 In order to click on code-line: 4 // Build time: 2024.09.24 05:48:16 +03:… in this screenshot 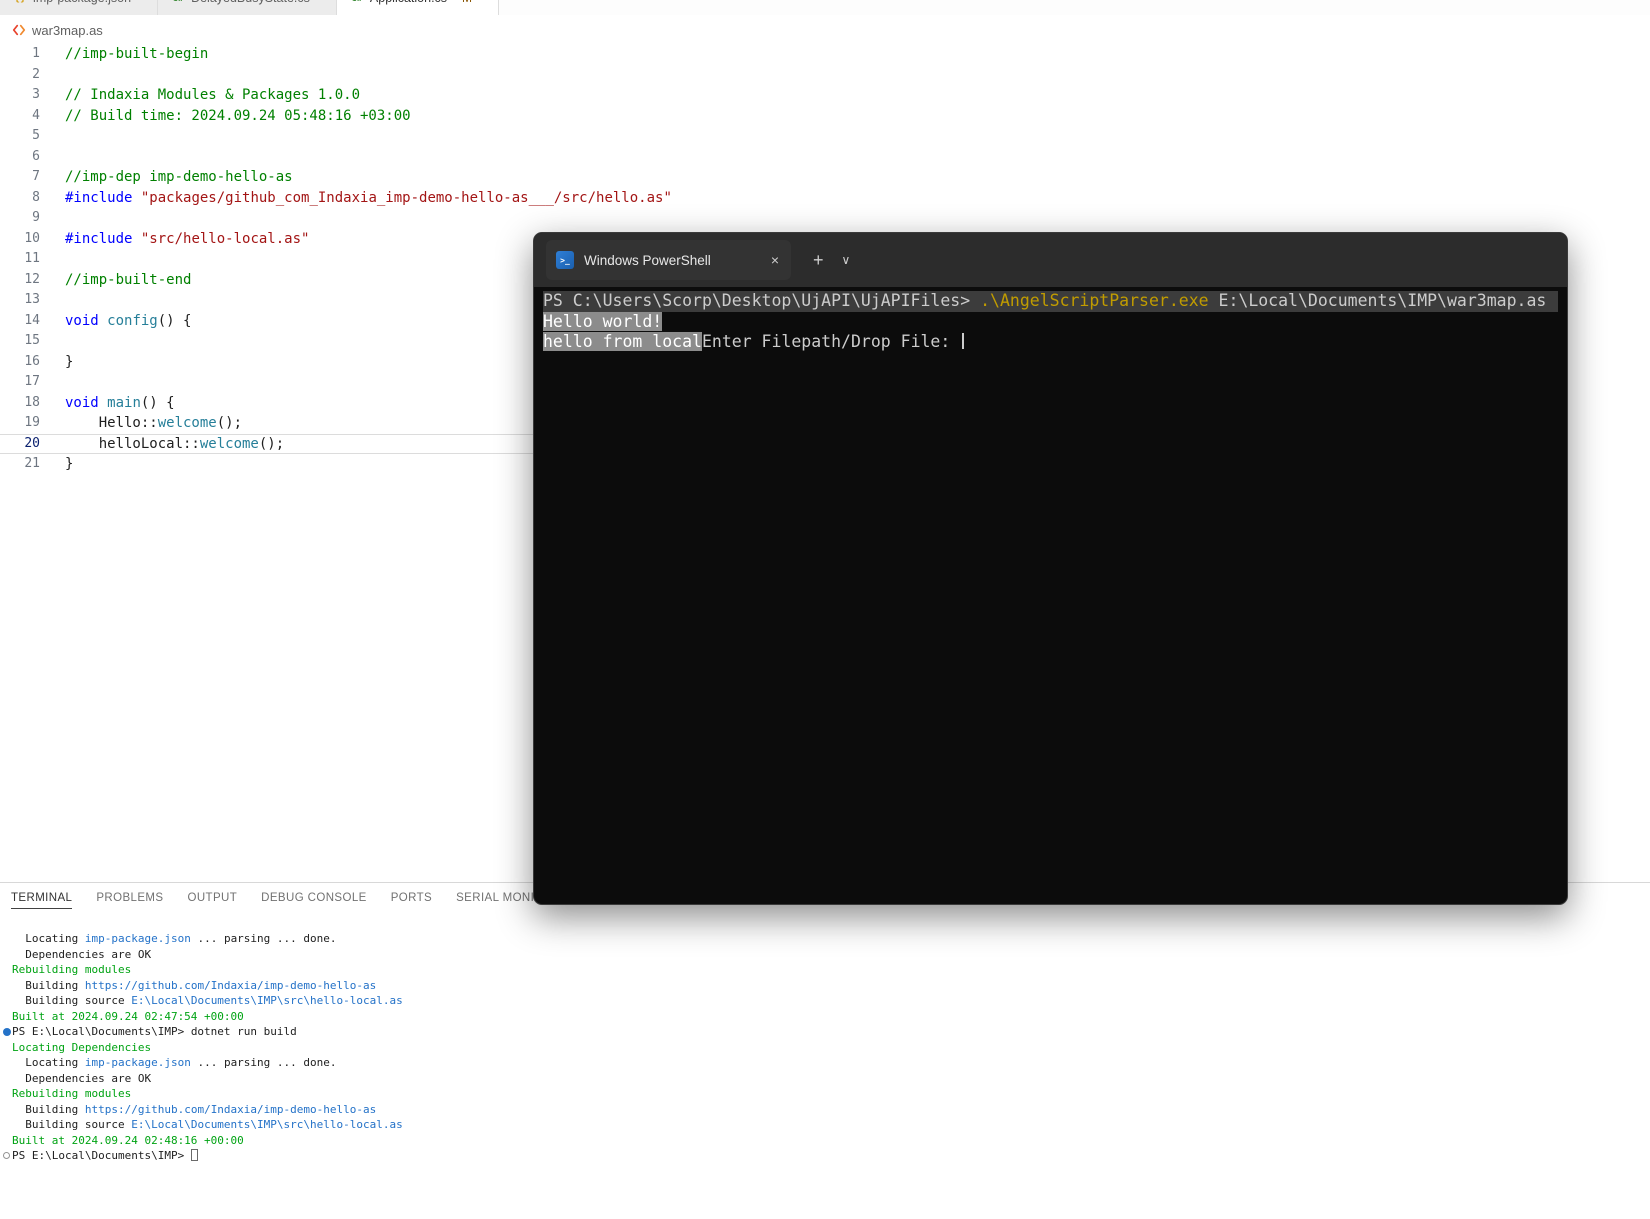, I will do `click(266, 116)`.